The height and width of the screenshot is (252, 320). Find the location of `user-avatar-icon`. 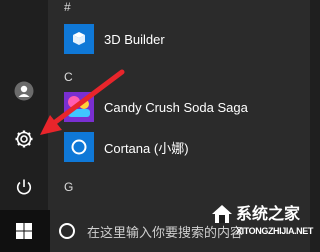

user-avatar-icon is located at coordinates (24, 91).